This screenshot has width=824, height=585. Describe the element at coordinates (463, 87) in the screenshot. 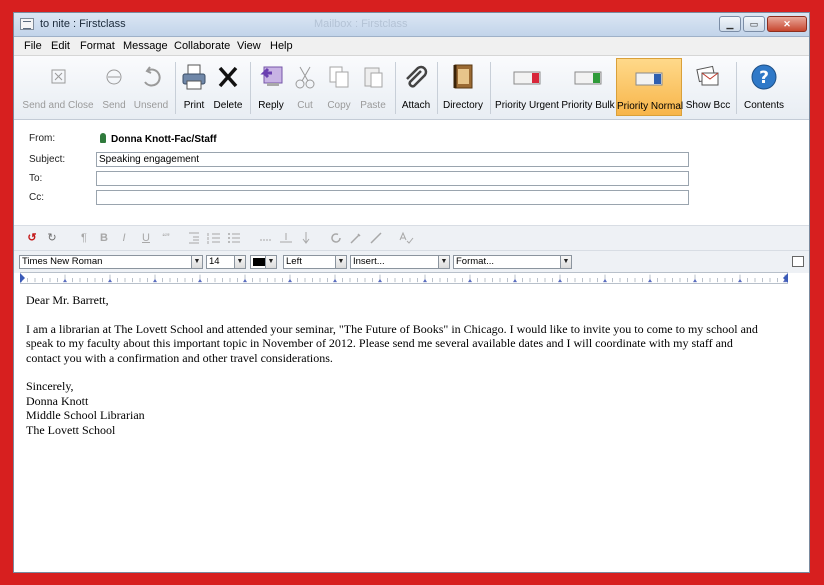

I see `directory-button: Directory` at that location.